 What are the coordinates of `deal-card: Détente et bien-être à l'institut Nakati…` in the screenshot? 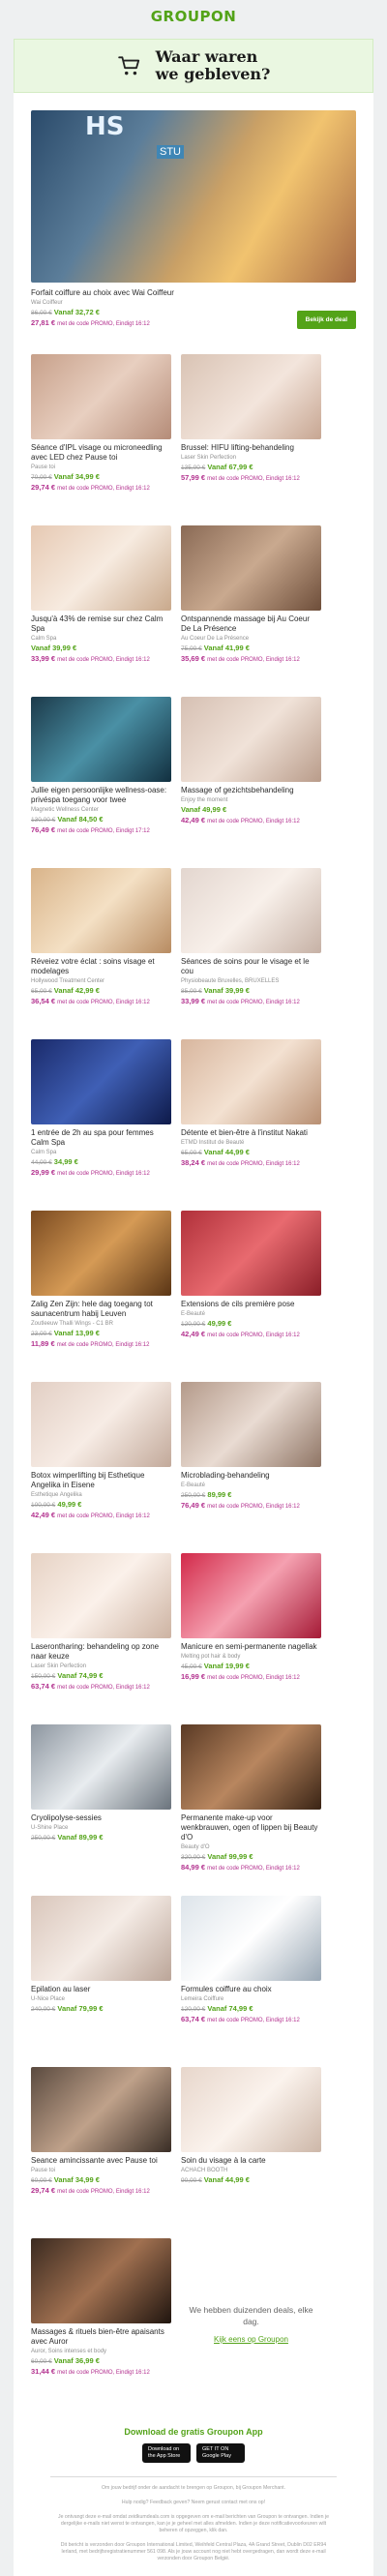 It's located at (251, 1125).